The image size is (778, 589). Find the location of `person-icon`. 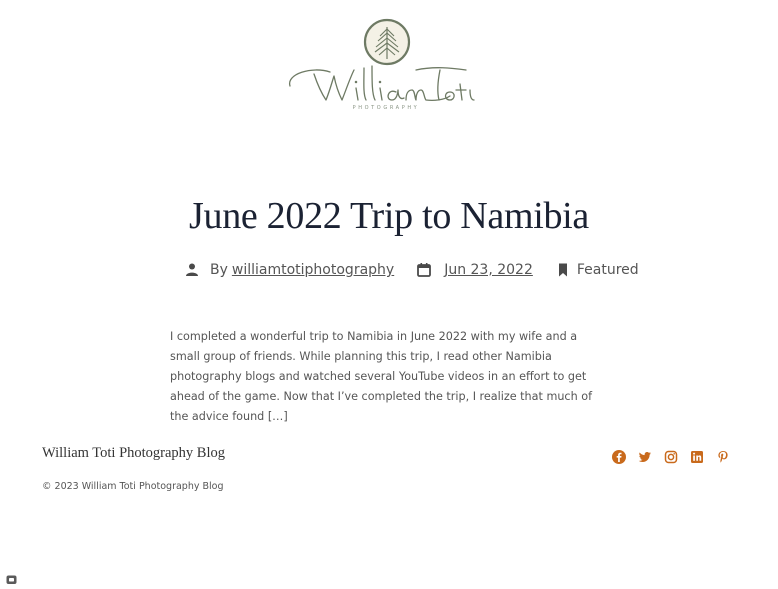

person-icon is located at coordinates (192, 270).